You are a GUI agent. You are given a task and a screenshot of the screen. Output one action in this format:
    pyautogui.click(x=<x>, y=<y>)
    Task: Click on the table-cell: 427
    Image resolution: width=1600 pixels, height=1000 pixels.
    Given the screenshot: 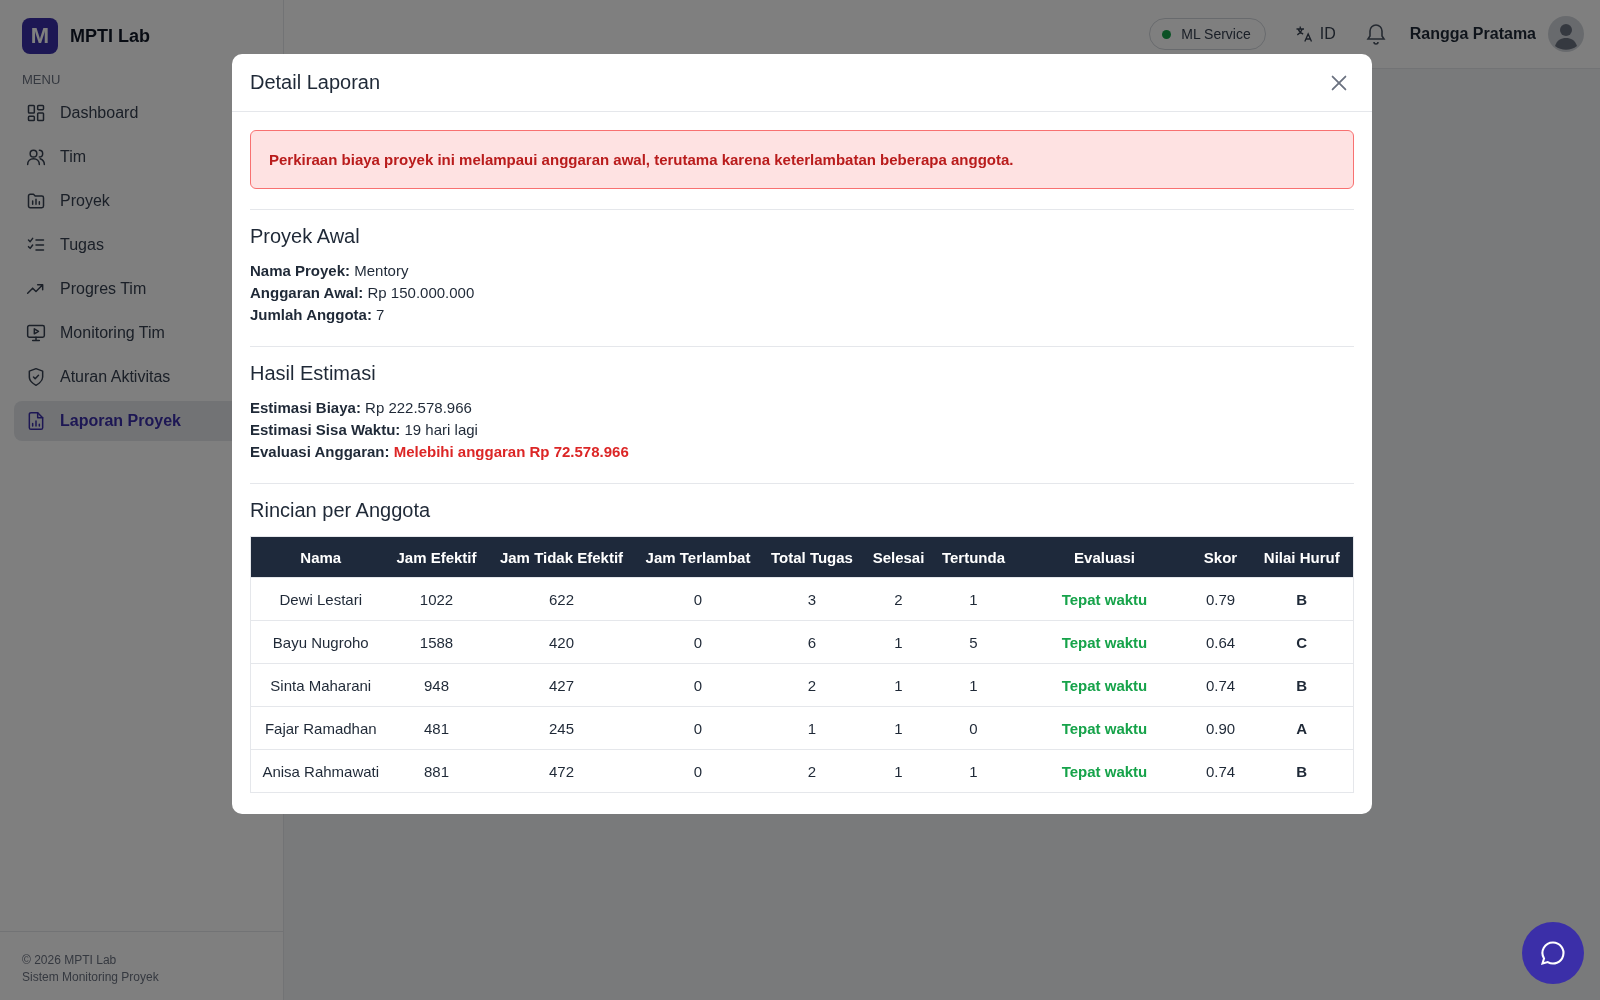 What is the action you would take?
    pyautogui.click(x=561, y=685)
    